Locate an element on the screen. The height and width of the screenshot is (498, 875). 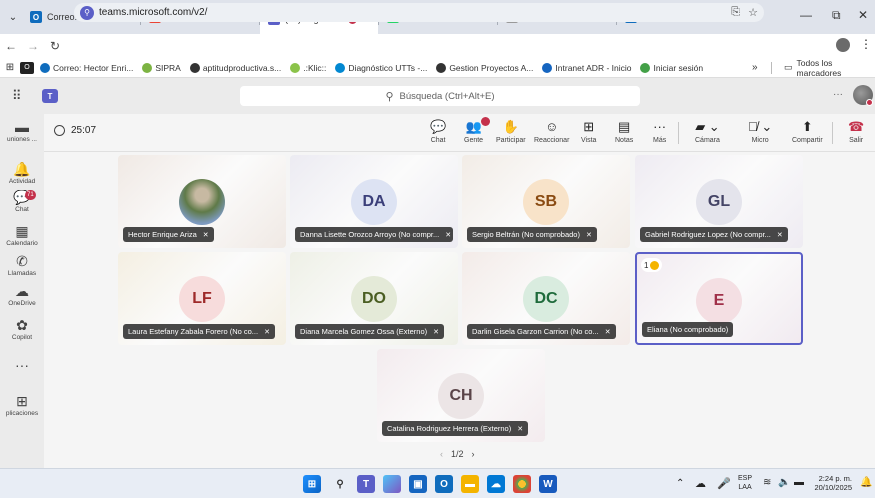
rail-item-label: Actividad is located at coordinates (22, 181).